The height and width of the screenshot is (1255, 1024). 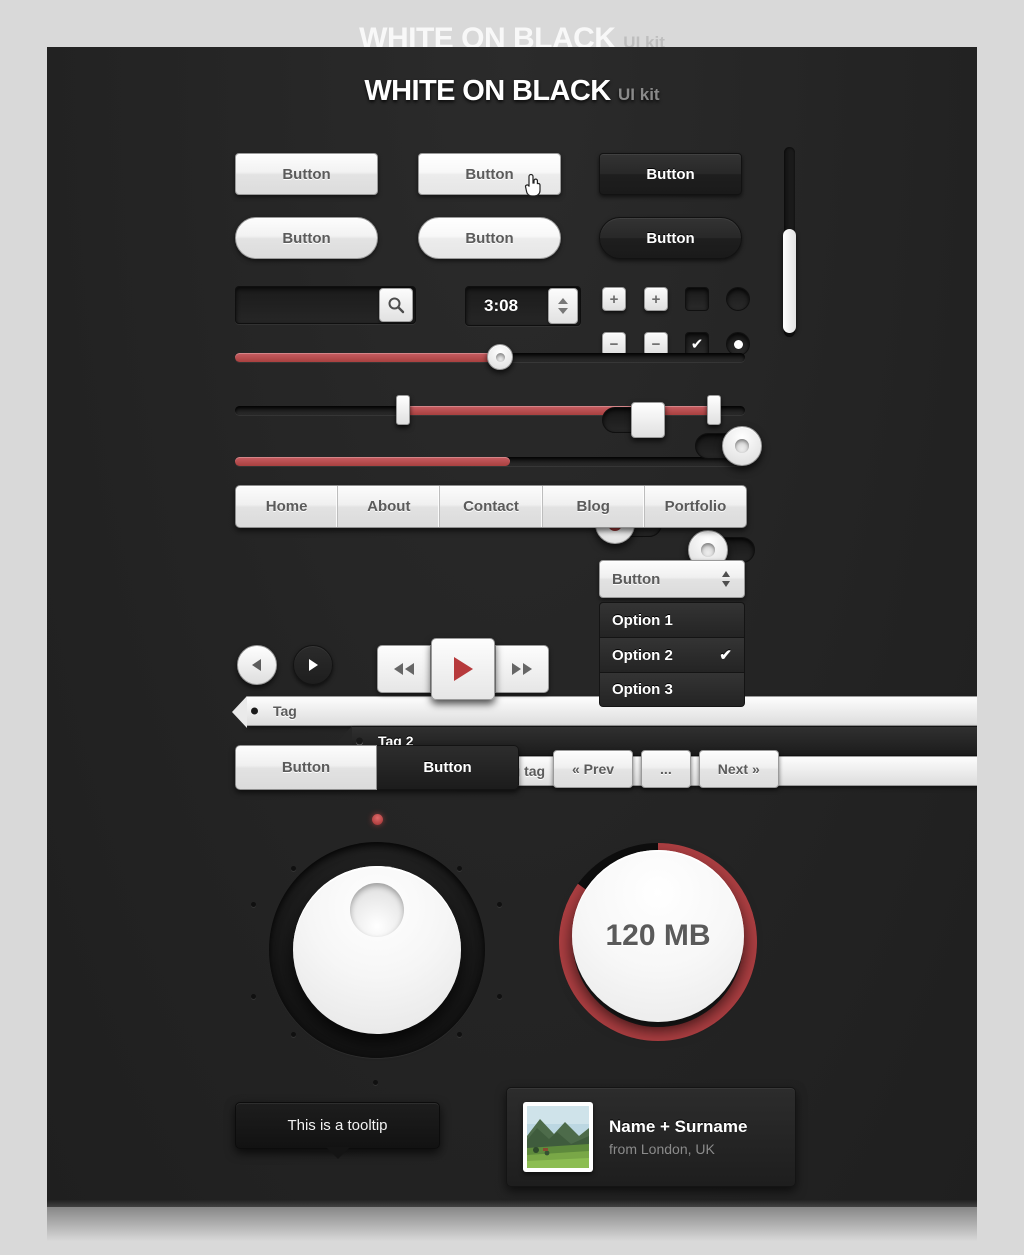 I want to click on nav-bar: Home About Contact Blog Portfolio, so click(x=491, y=506).